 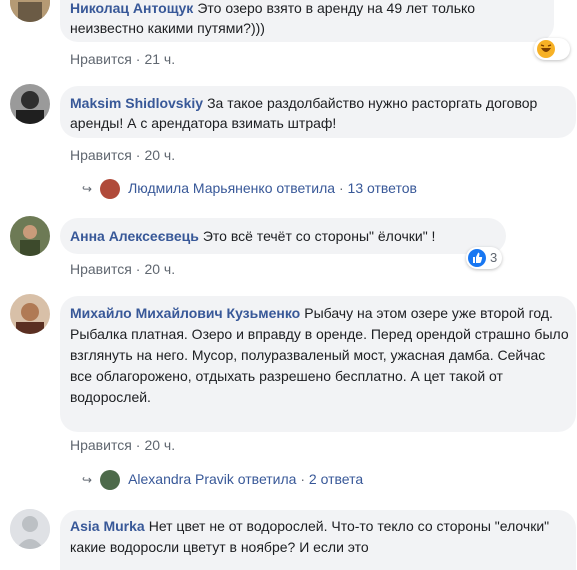 I want to click on like-icon, so click(x=477, y=258).